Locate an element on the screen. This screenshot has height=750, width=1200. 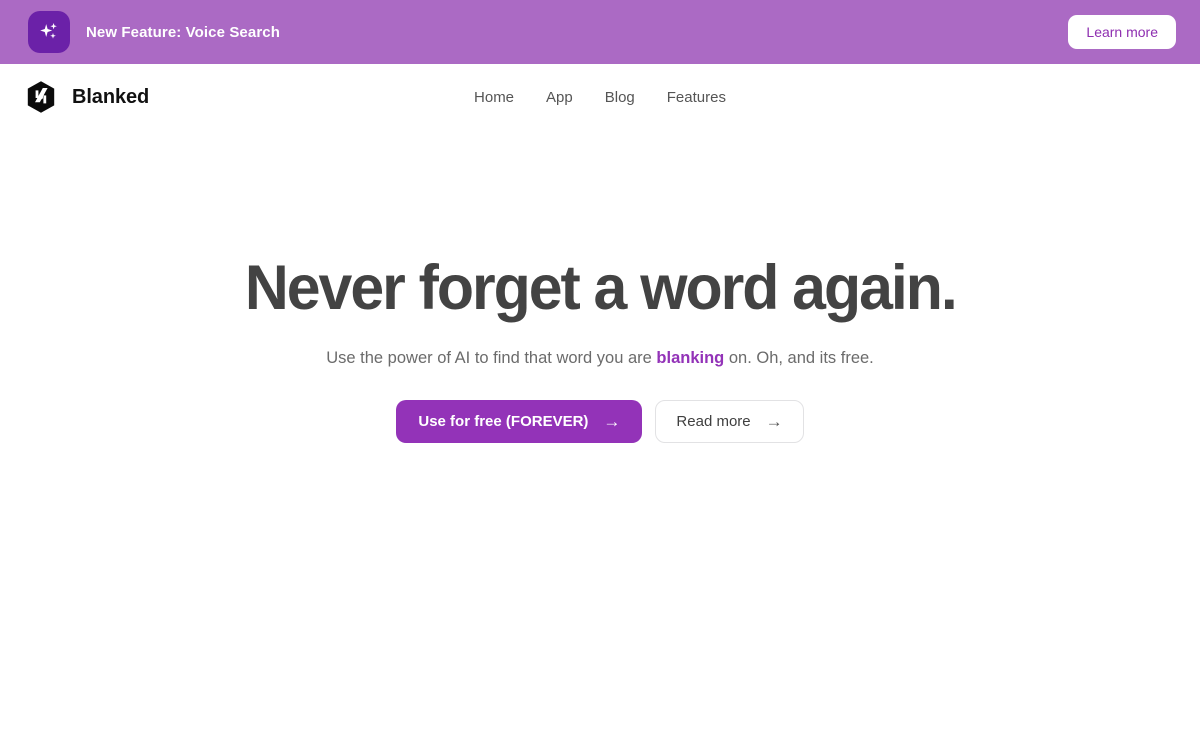
announcement-message: New Feature: Voice Search is located at coordinates (183, 32).